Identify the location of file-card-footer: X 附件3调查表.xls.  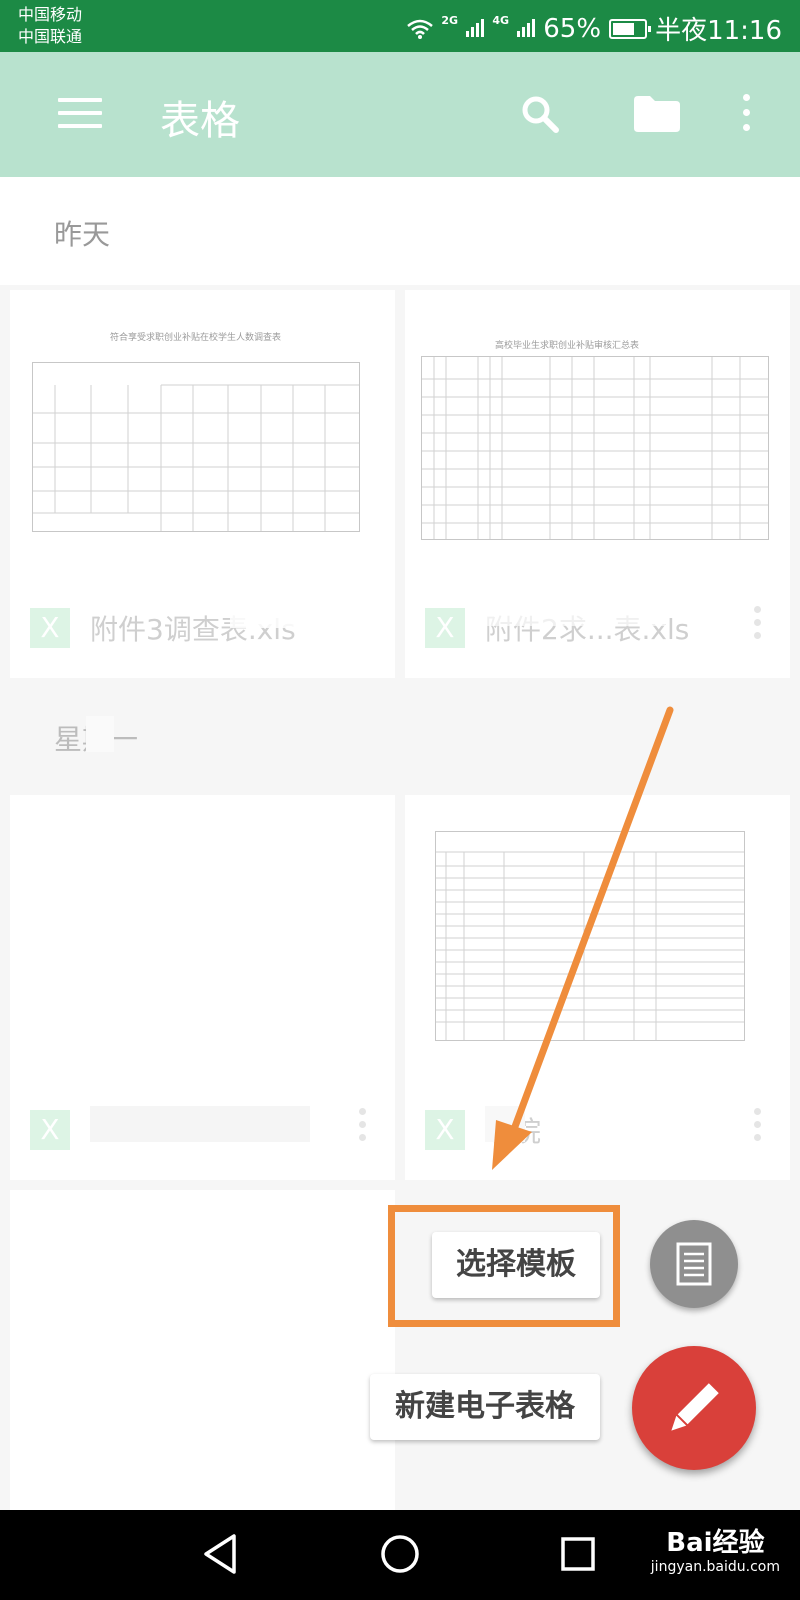
(202, 628).